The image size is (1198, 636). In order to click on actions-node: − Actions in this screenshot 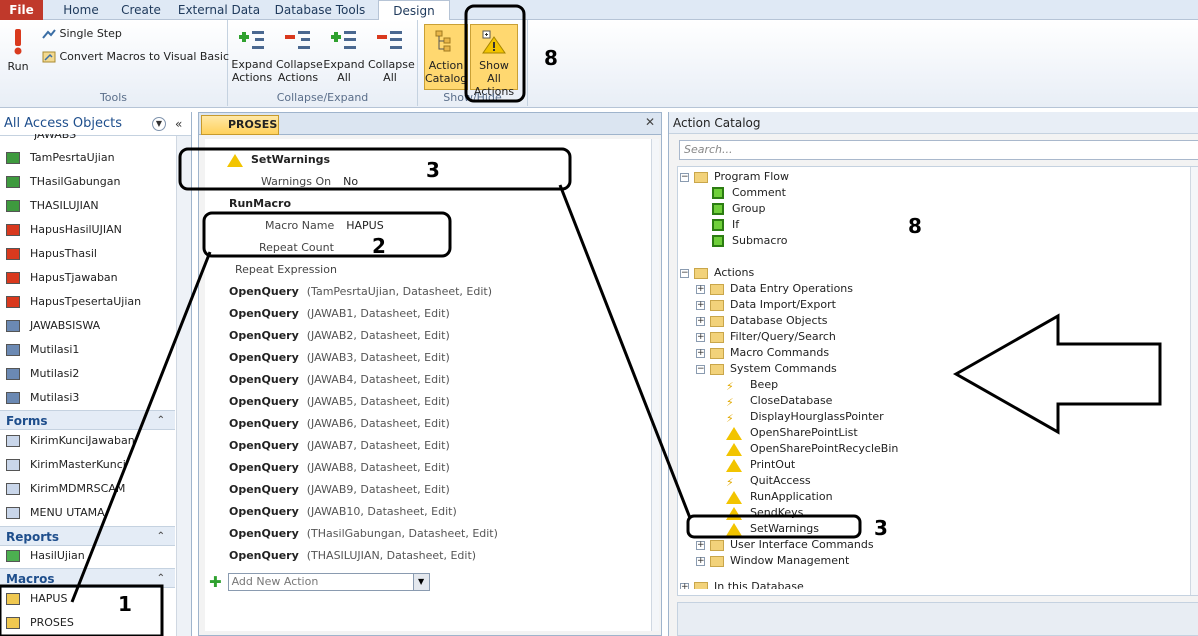, I will do `click(717, 273)`.